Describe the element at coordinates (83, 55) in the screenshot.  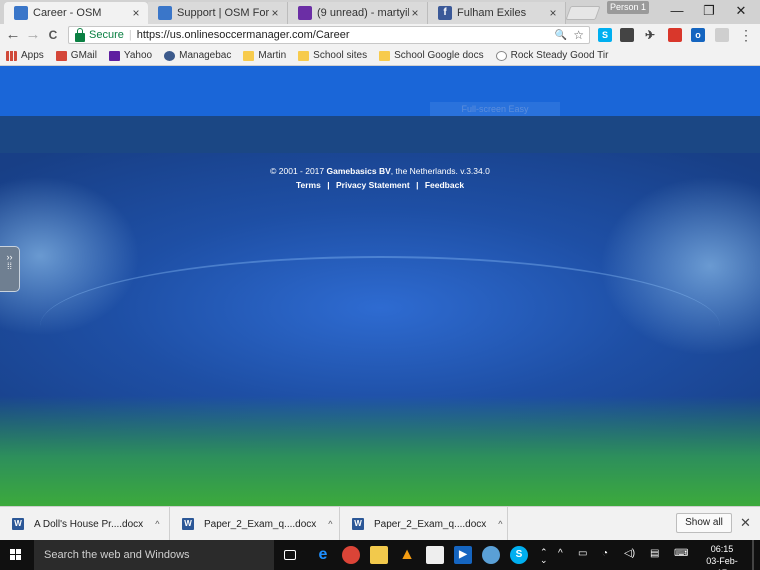
I see `bookmark-label: GMail` at that location.